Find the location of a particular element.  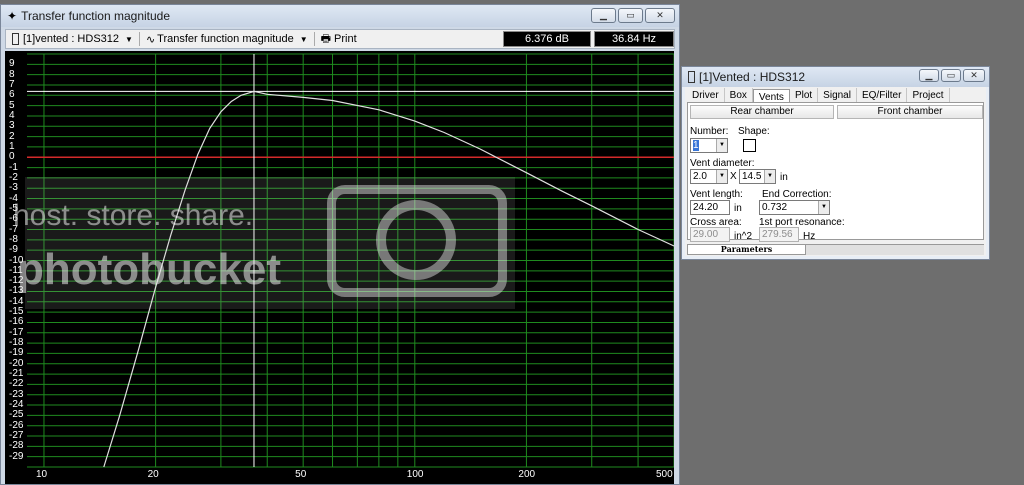

tab-project: Project is located at coordinates (928, 95).